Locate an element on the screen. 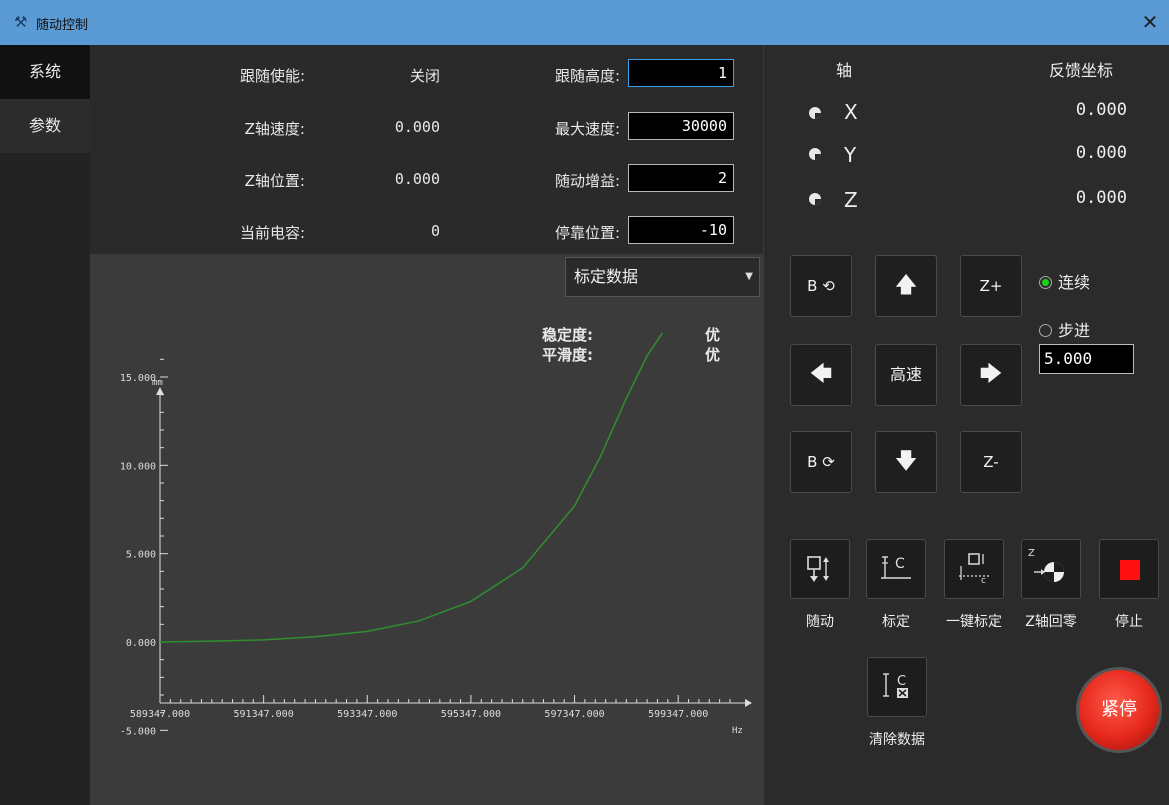  max-speed-input: 30000 is located at coordinates (681, 126).